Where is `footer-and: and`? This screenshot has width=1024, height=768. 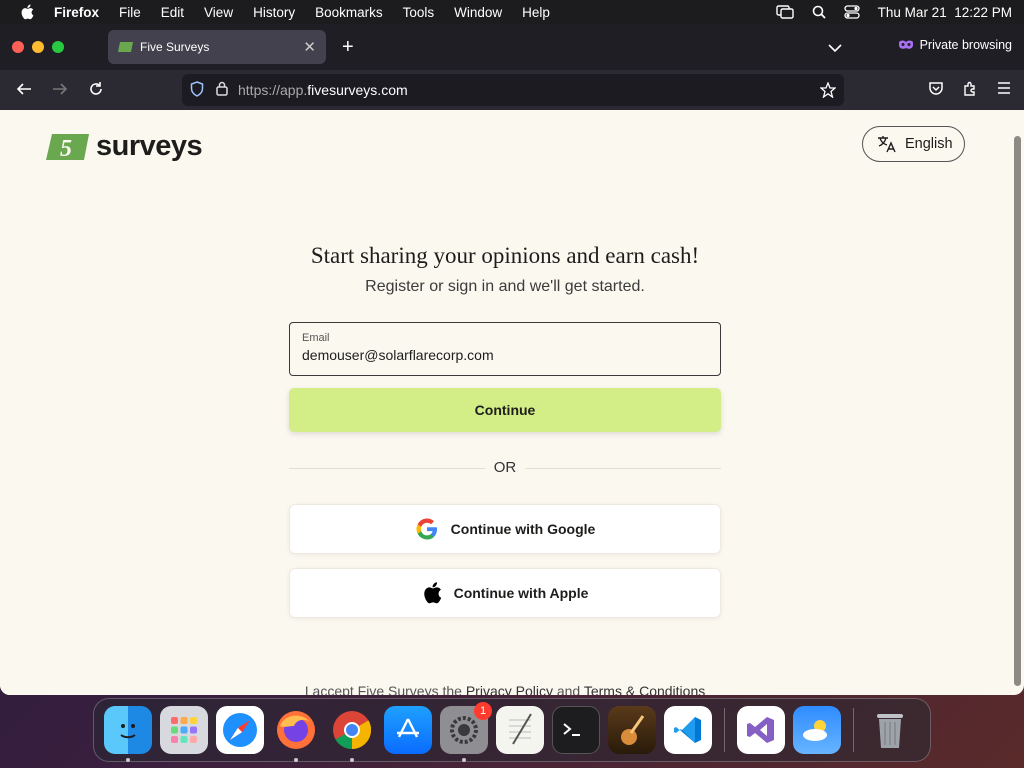
footer-and: and is located at coordinates (568, 689).